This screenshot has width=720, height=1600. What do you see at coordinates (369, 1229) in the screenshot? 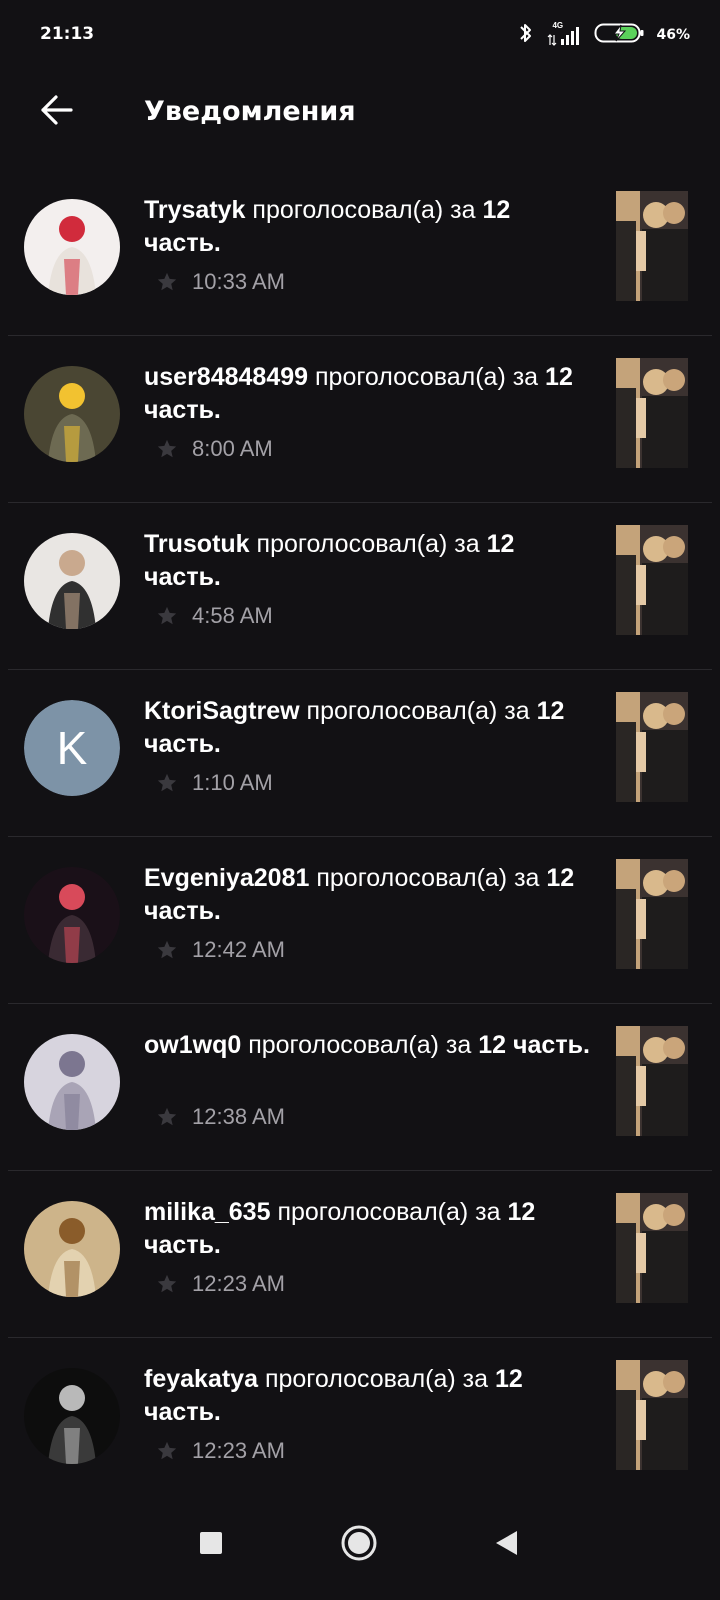
I see `notification-text: milika_635 проголосовал(а) за 12 часть.` at bounding box center [369, 1229].